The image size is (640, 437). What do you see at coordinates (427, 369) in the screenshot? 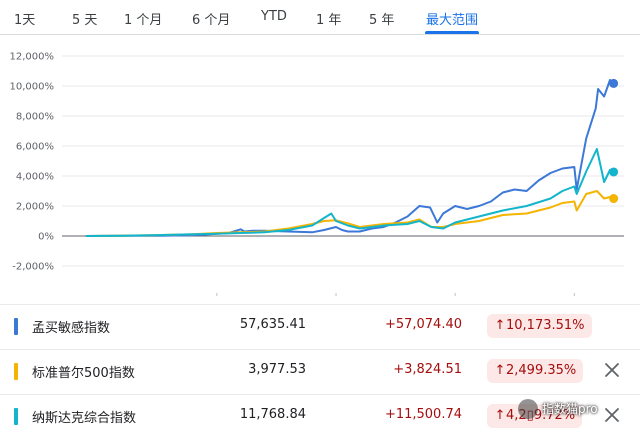
I see `index-change: +3,824.51` at bounding box center [427, 369].